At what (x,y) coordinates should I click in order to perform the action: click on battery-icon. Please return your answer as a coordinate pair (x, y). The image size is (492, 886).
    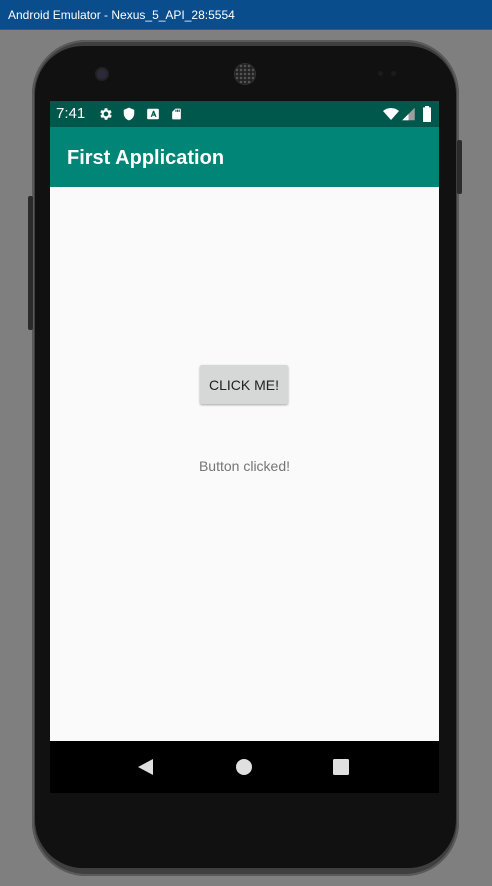
    Looking at the image, I should click on (427, 114).